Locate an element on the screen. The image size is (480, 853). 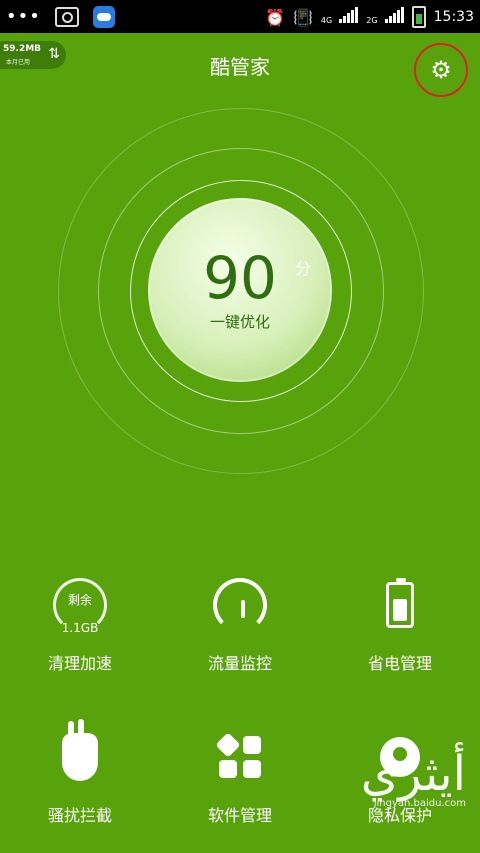
watermark: أيثري jingyan.baidu.com is located at coordinates (413, 779).